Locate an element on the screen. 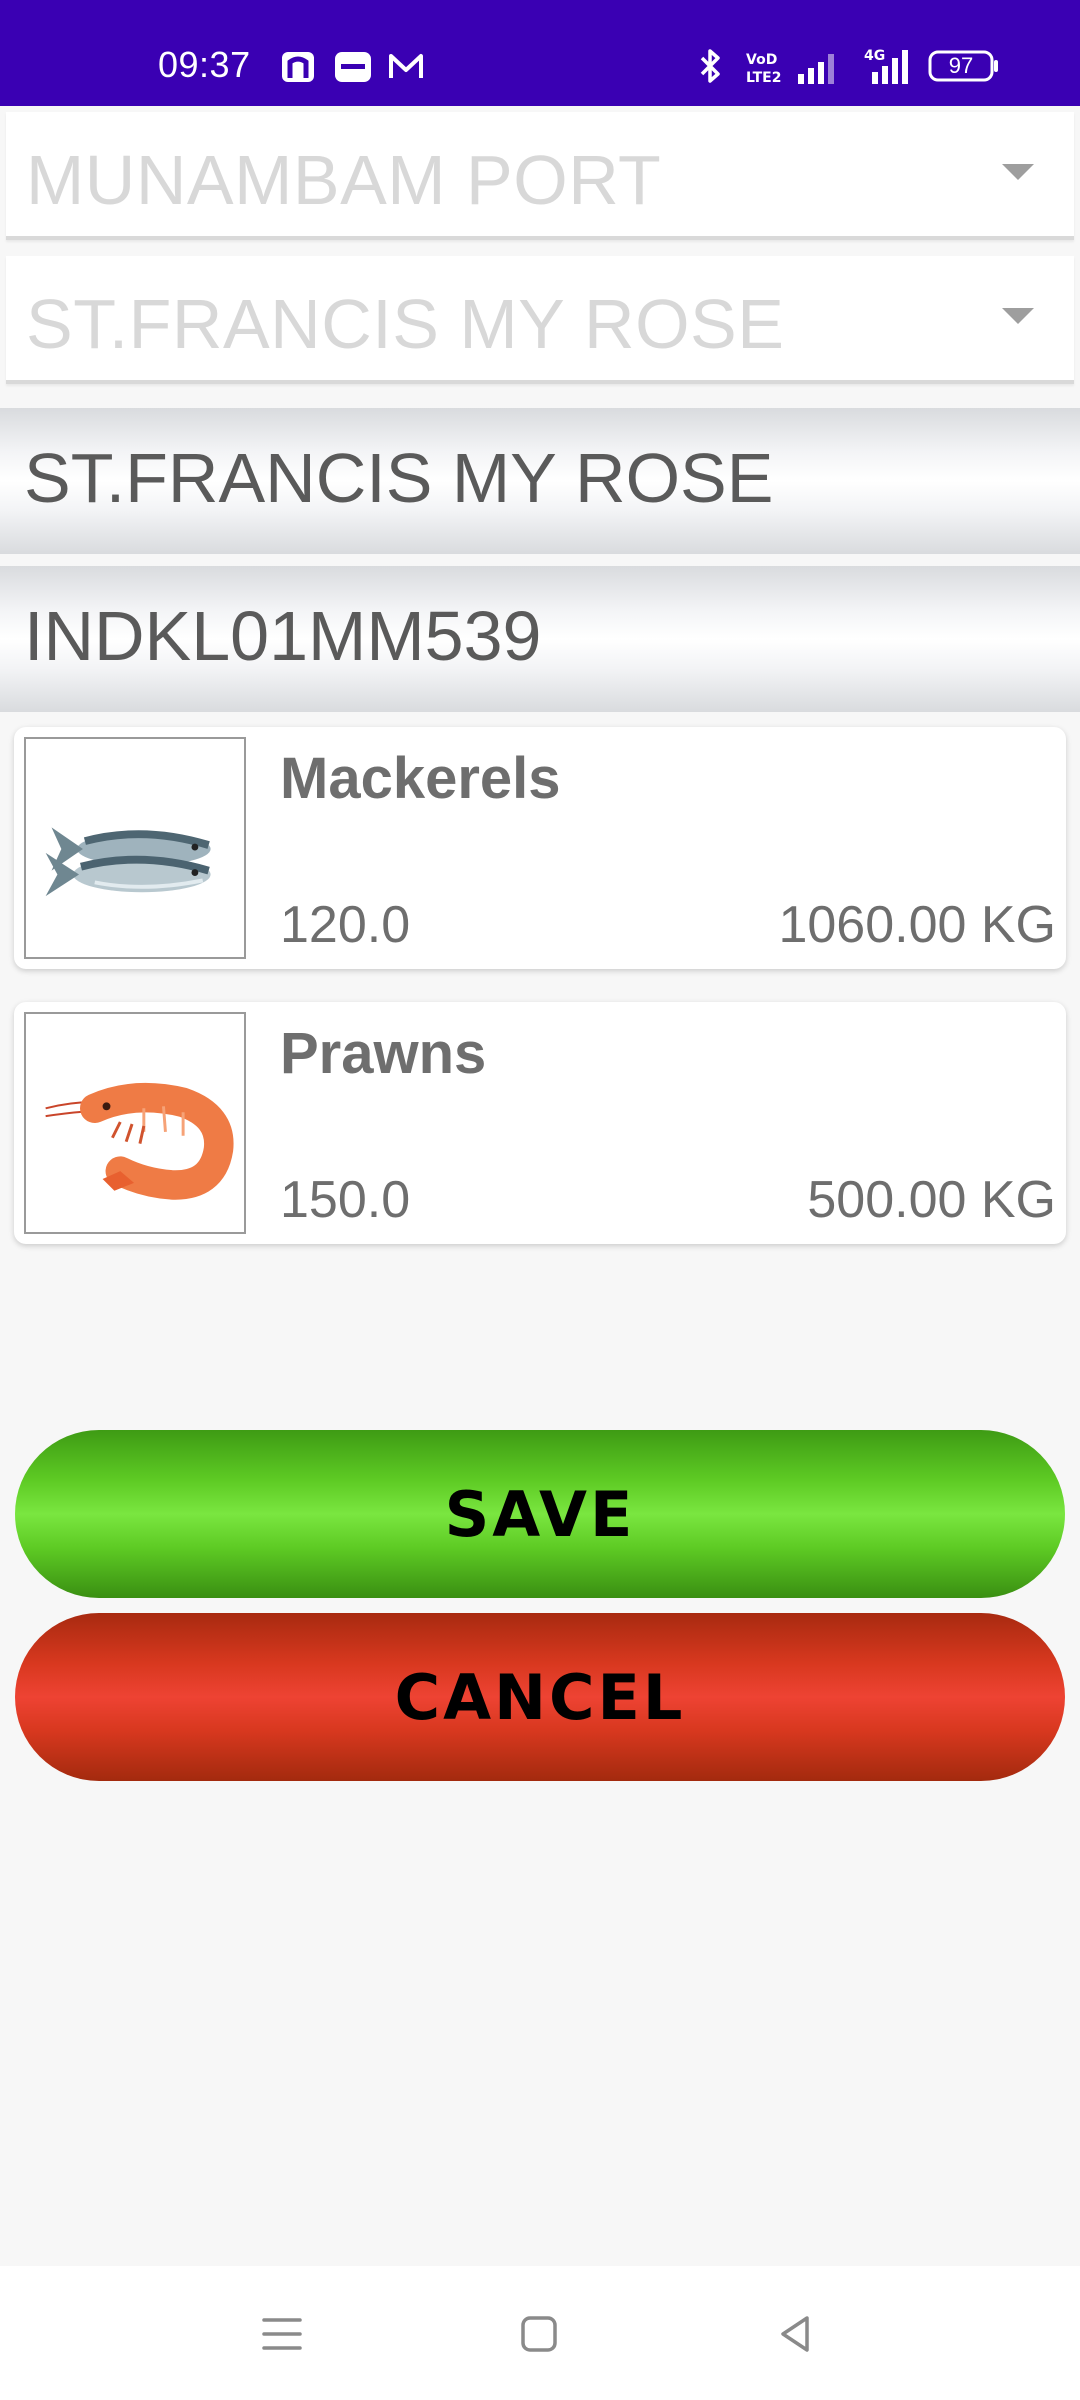 The width and height of the screenshot is (1080, 2400). battery-icon: 97 is located at coordinates (964, 66).